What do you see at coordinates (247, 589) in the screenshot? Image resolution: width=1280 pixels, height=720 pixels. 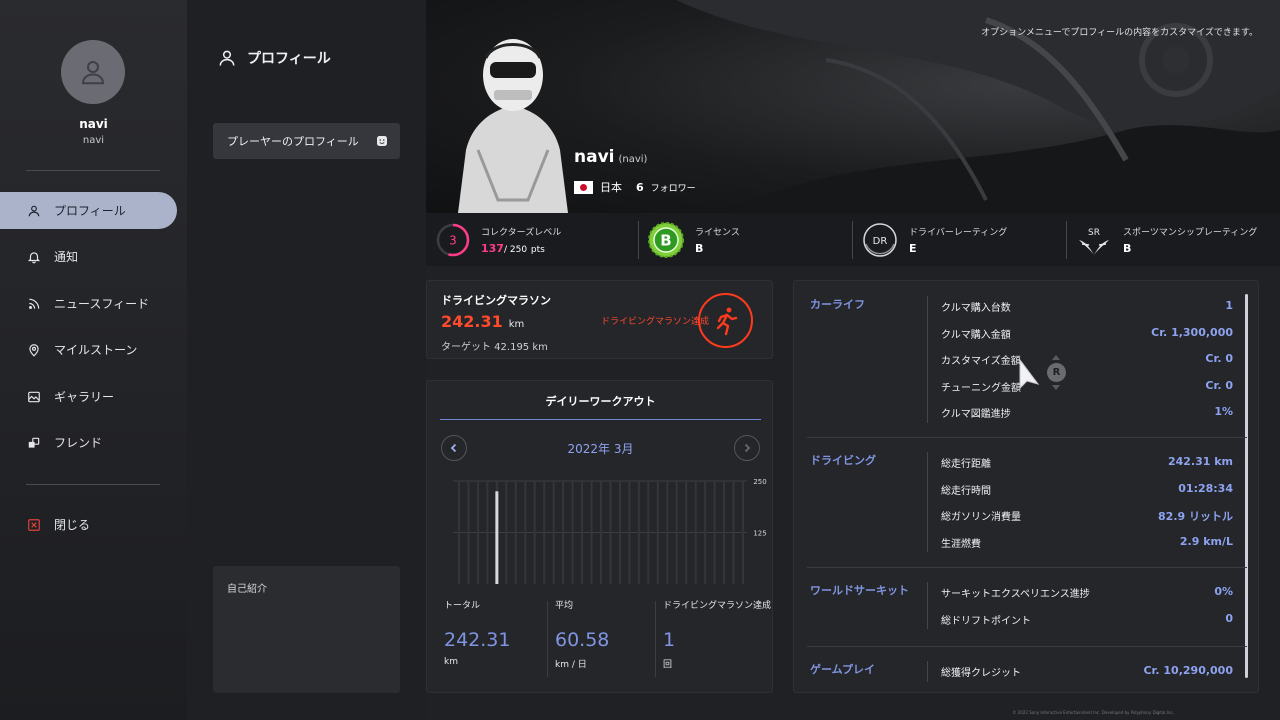 I see `self-introduction-label: 自己紹介` at bounding box center [247, 589].